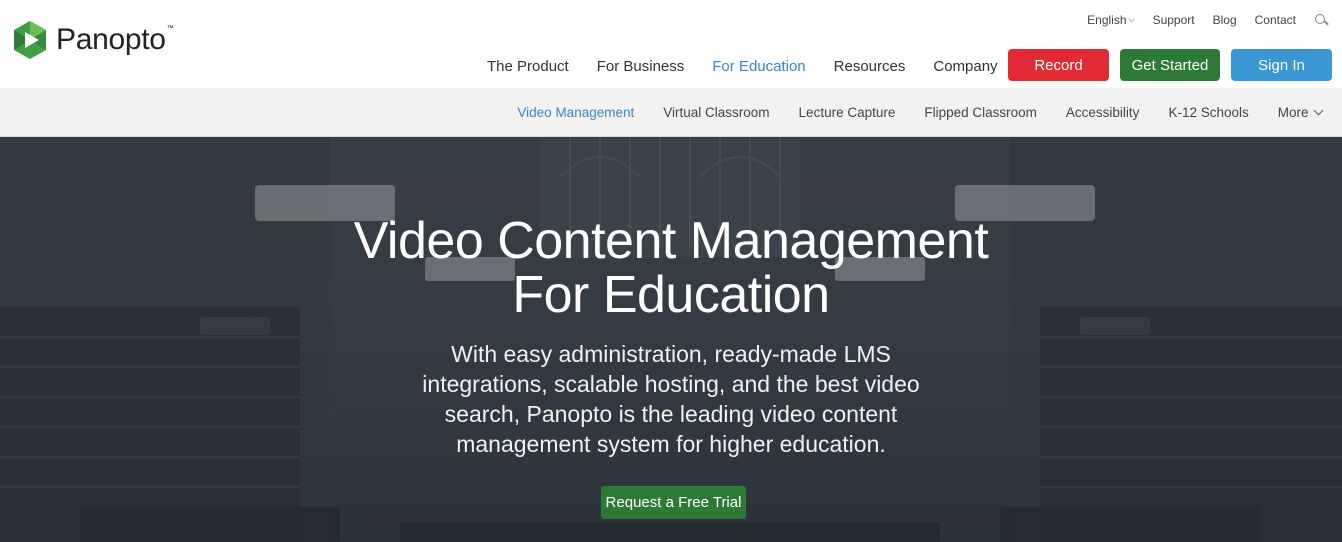  I want to click on language-selector: English ⌵, so click(1110, 20).